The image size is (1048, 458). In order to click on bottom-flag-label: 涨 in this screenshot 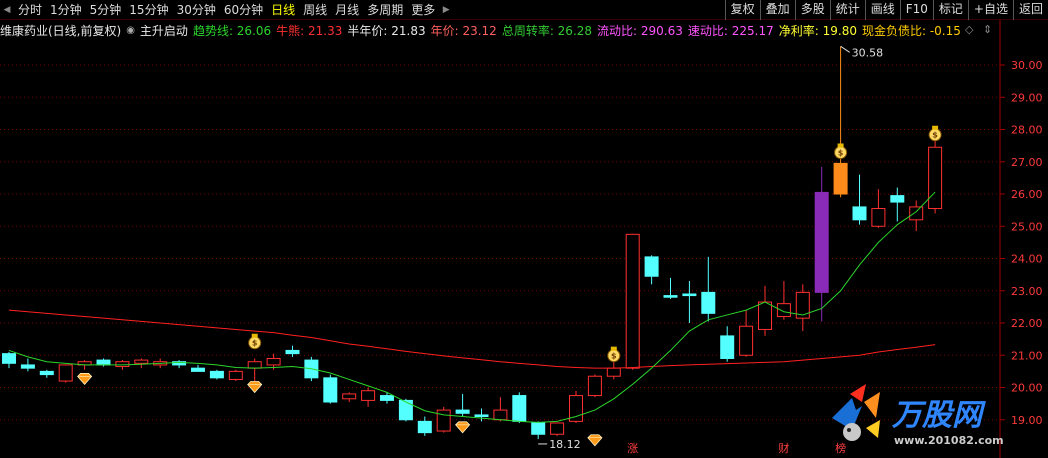, I will do `click(632, 448)`.